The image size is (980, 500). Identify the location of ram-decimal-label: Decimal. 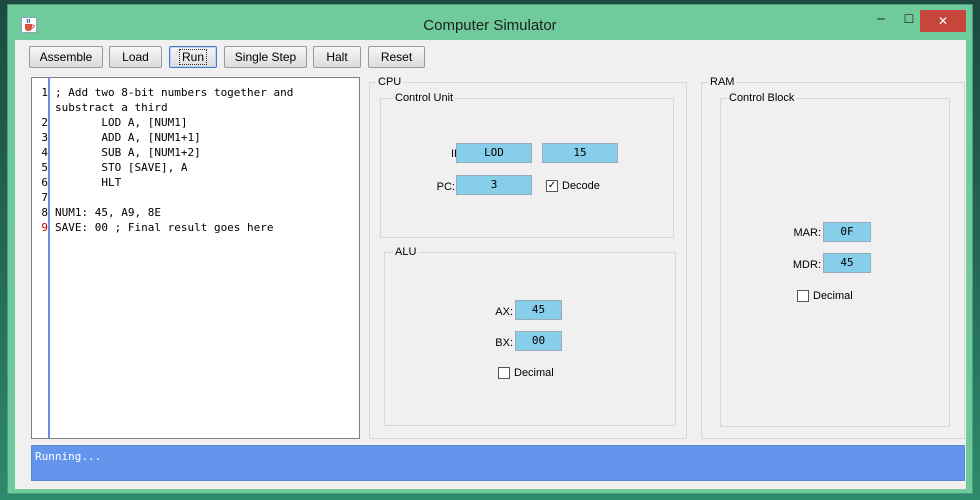
(833, 296).